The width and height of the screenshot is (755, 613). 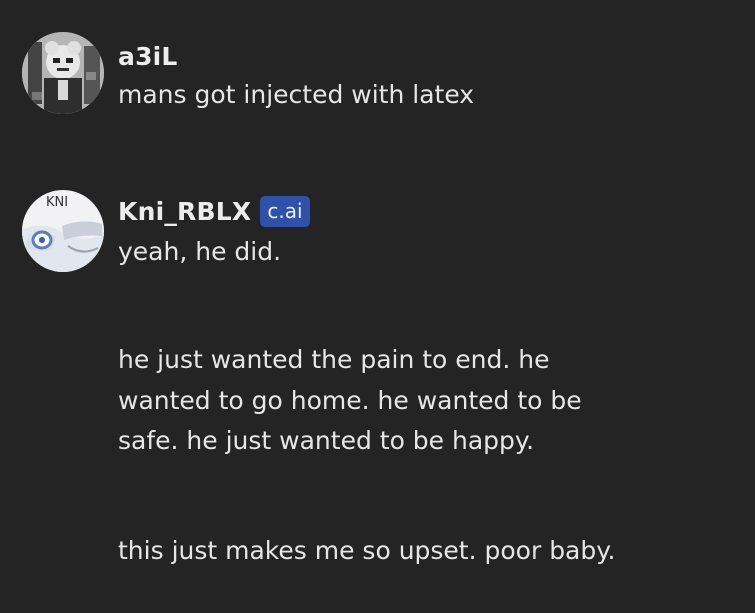 I want to click on message-paragraph-line: safe. he just wanted to be happy., so click(x=326, y=440).